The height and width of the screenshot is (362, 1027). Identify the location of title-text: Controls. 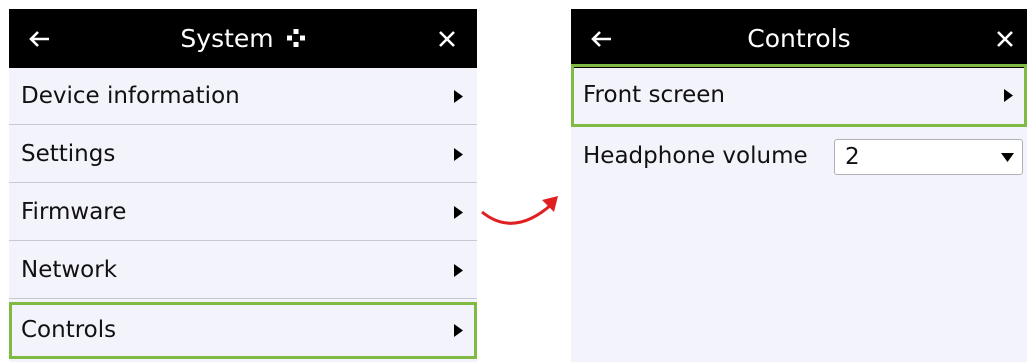
(799, 38).